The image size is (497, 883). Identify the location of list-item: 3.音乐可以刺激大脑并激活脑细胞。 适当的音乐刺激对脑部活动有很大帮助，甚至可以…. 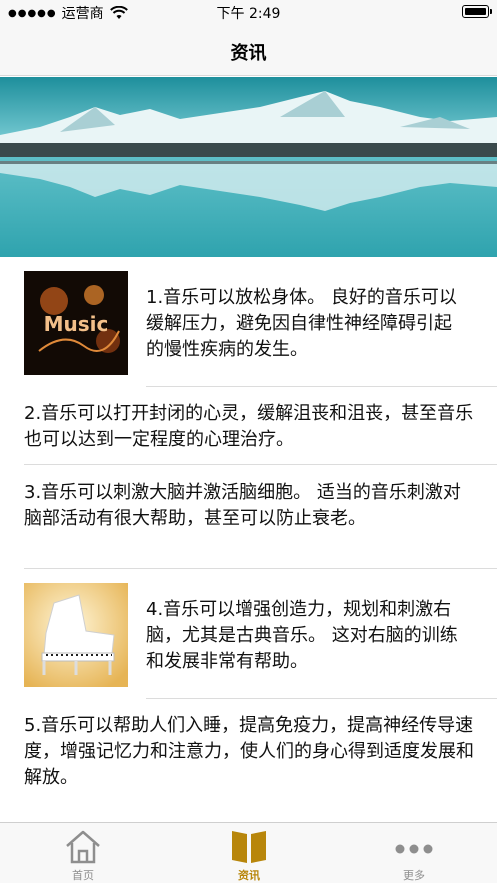
(248, 517).